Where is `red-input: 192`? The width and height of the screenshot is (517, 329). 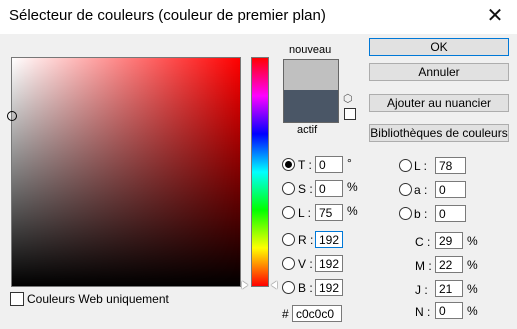 red-input: 192 is located at coordinates (329, 239).